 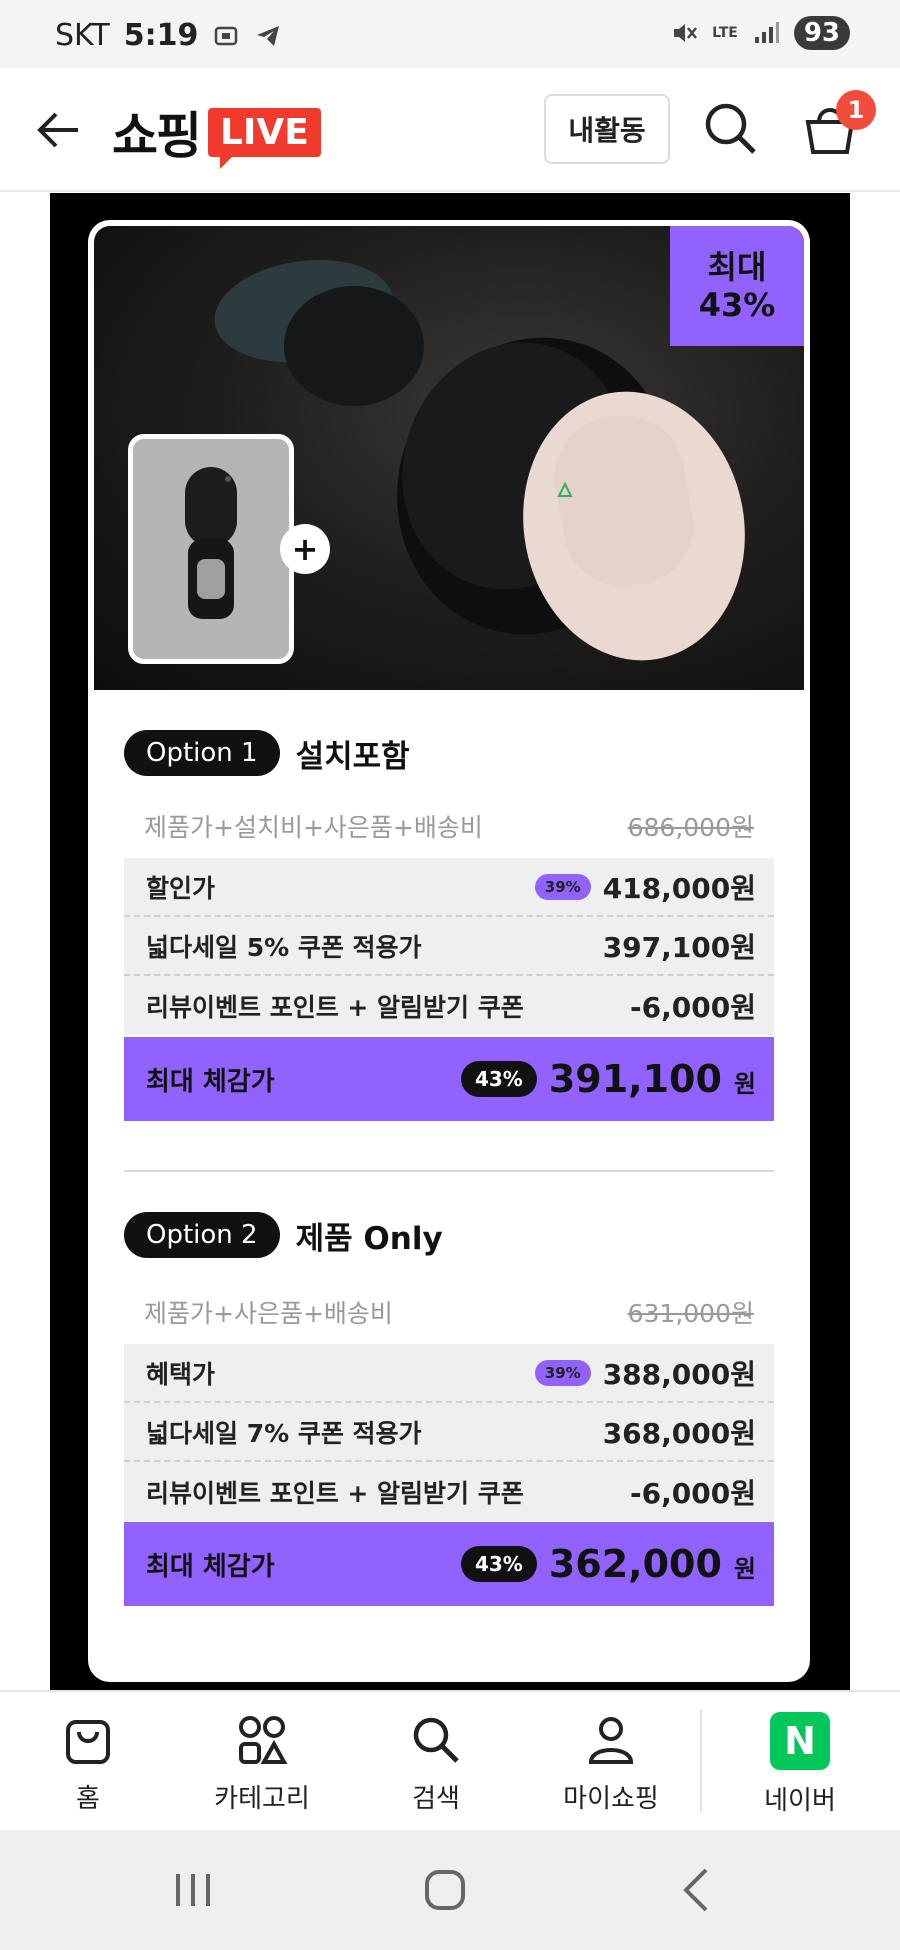 I want to click on option-2-benefit-row: 혜택가 39% 388,000원, so click(x=449, y=1373).